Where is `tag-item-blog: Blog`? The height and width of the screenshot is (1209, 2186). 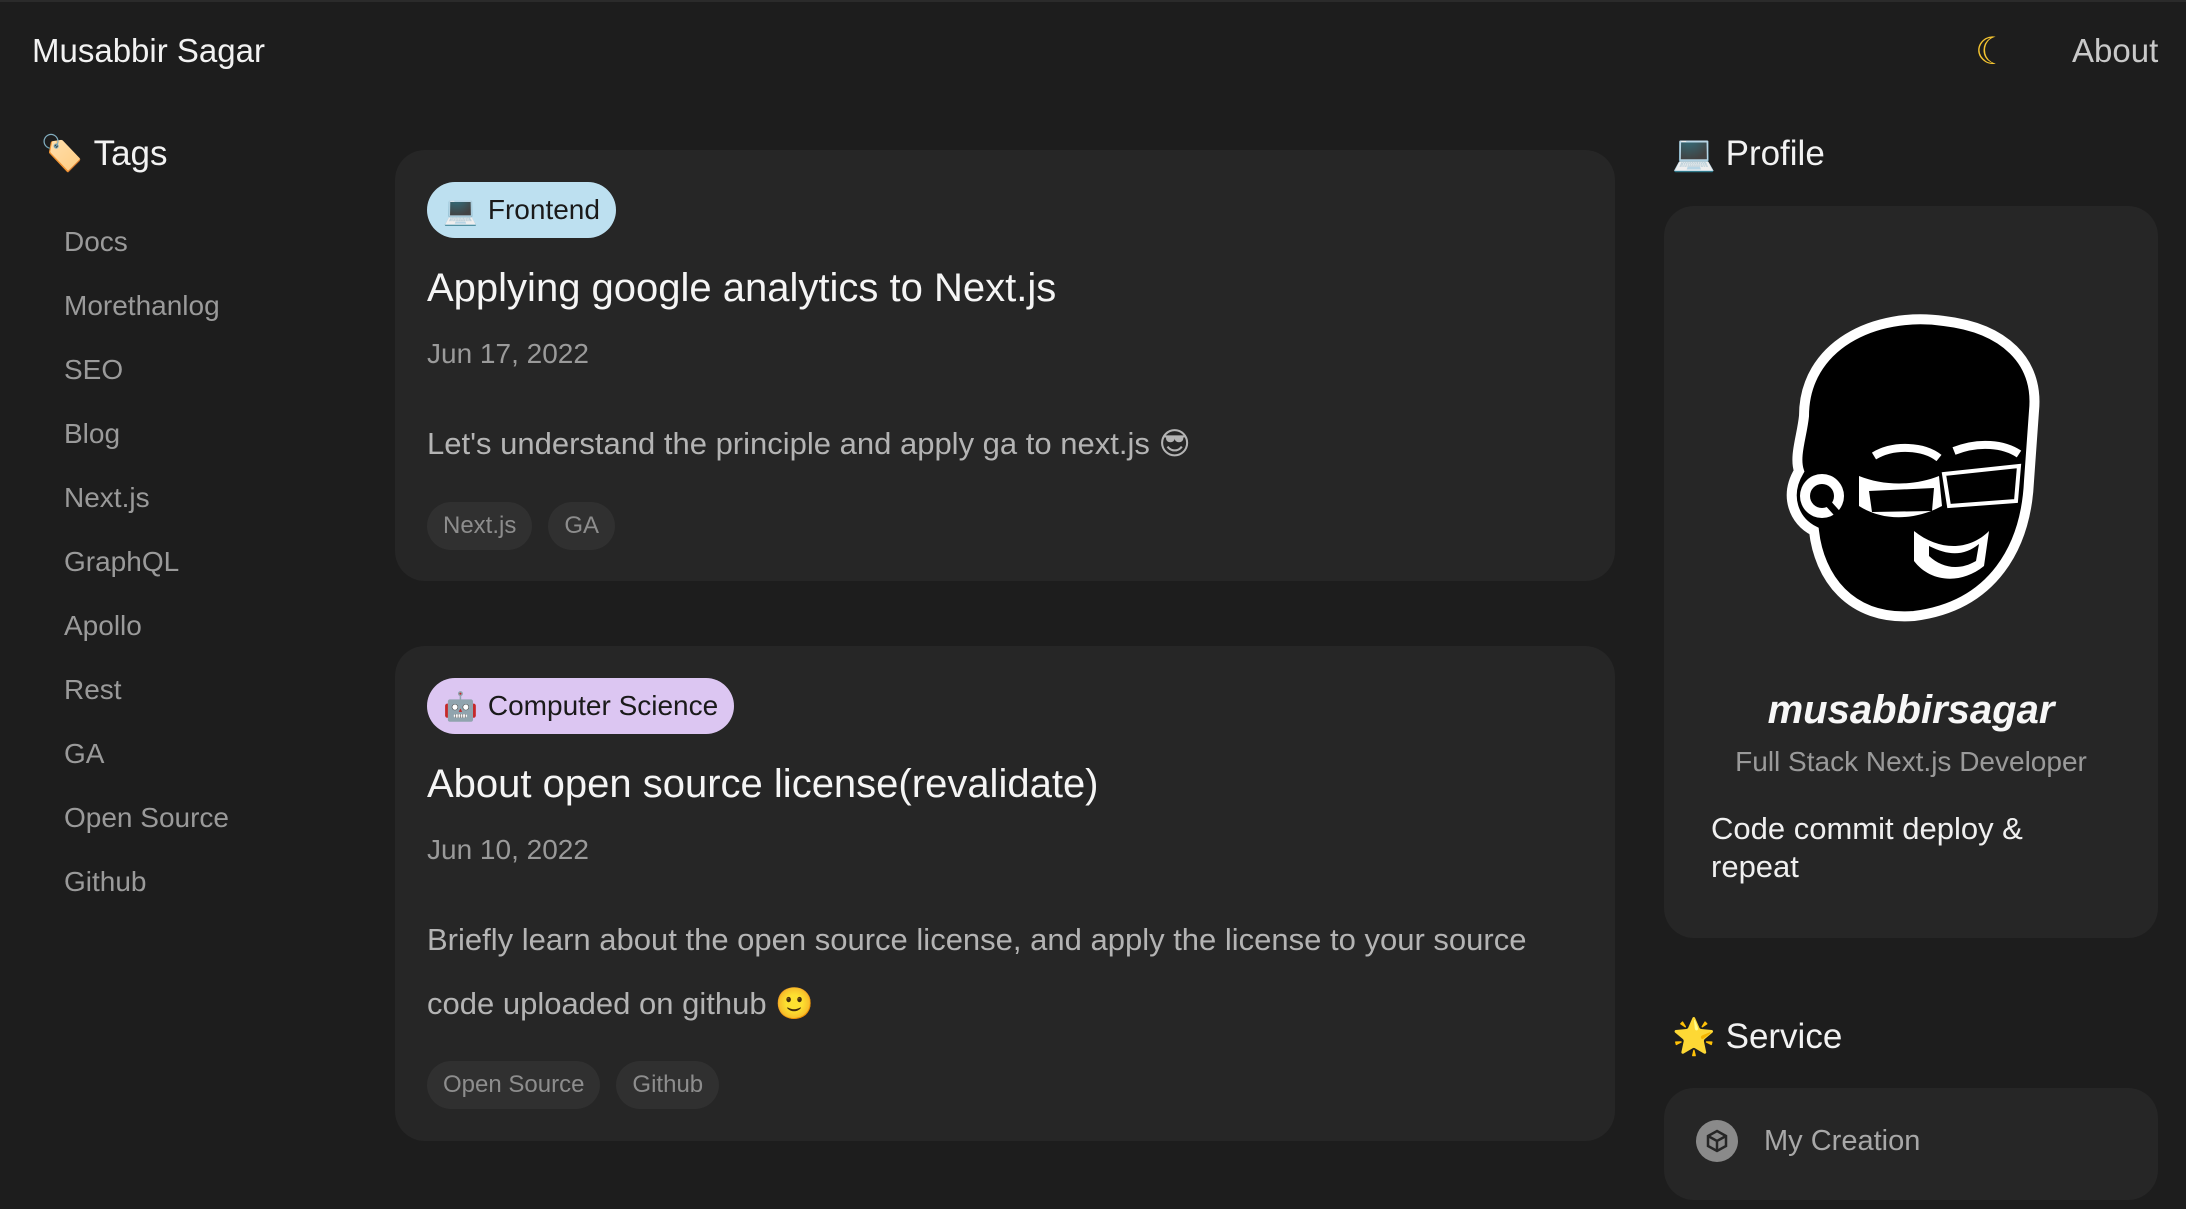 tag-item-blog: Blog is located at coordinates (146, 448).